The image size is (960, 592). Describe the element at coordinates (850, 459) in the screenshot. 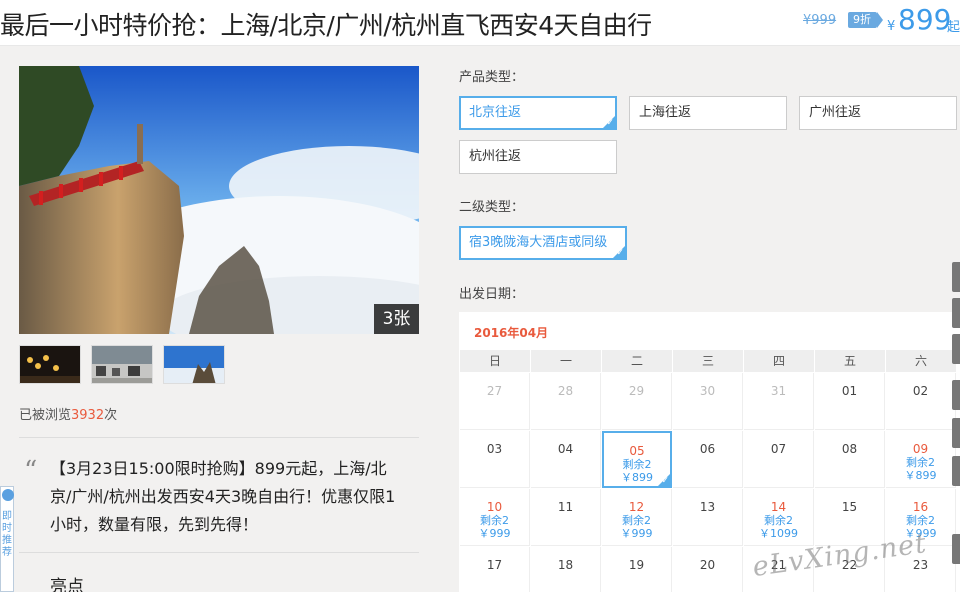

I see `calendar-day: 08` at that location.